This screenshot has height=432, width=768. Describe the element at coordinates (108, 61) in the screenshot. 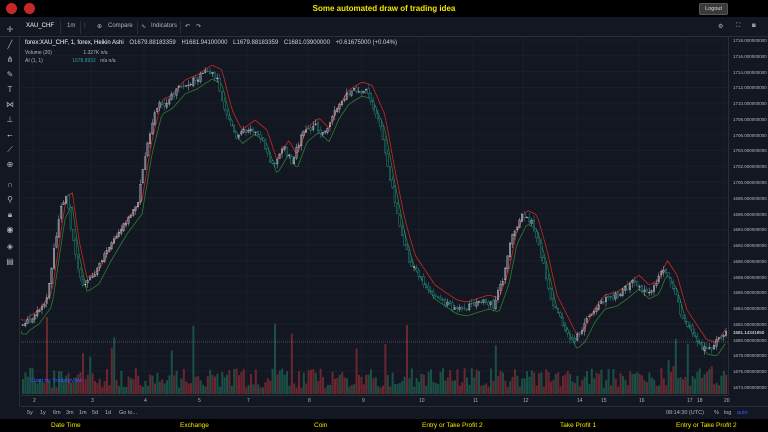

I see `ai-na: n/a n/a` at that location.